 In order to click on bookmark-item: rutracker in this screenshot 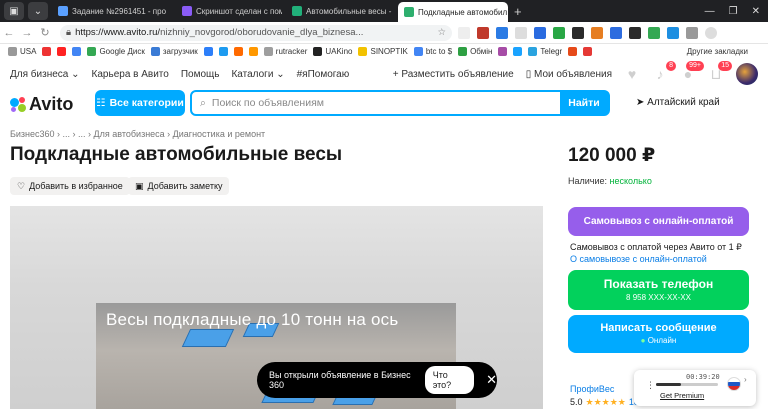, I will do `click(285, 51)`.